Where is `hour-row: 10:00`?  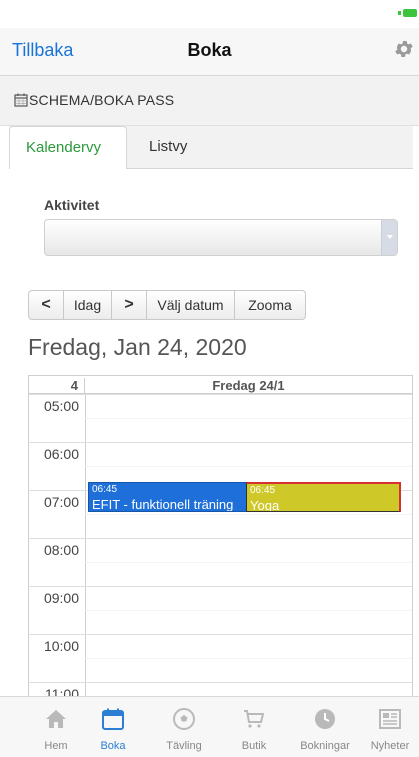
hour-row: 10:00 is located at coordinates (220, 646).